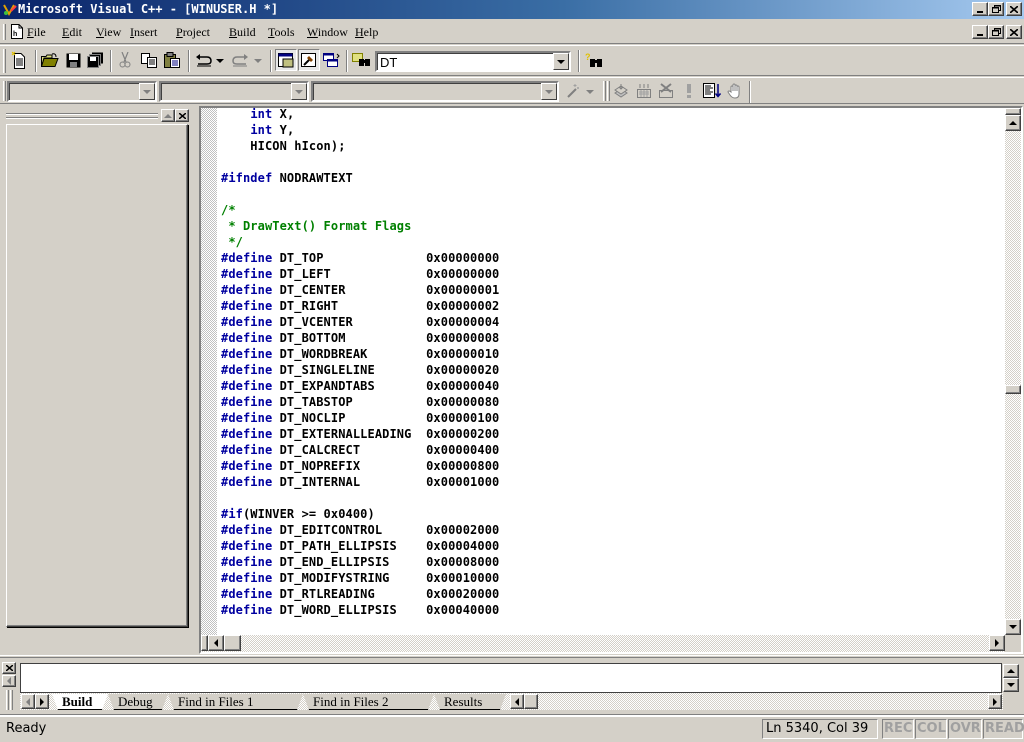 The height and width of the screenshot is (742, 1024). Describe the element at coordinates (360, 482) in the screenshot. I see `code-line: #define DT_INTERNAL 0x00001000` at that location.